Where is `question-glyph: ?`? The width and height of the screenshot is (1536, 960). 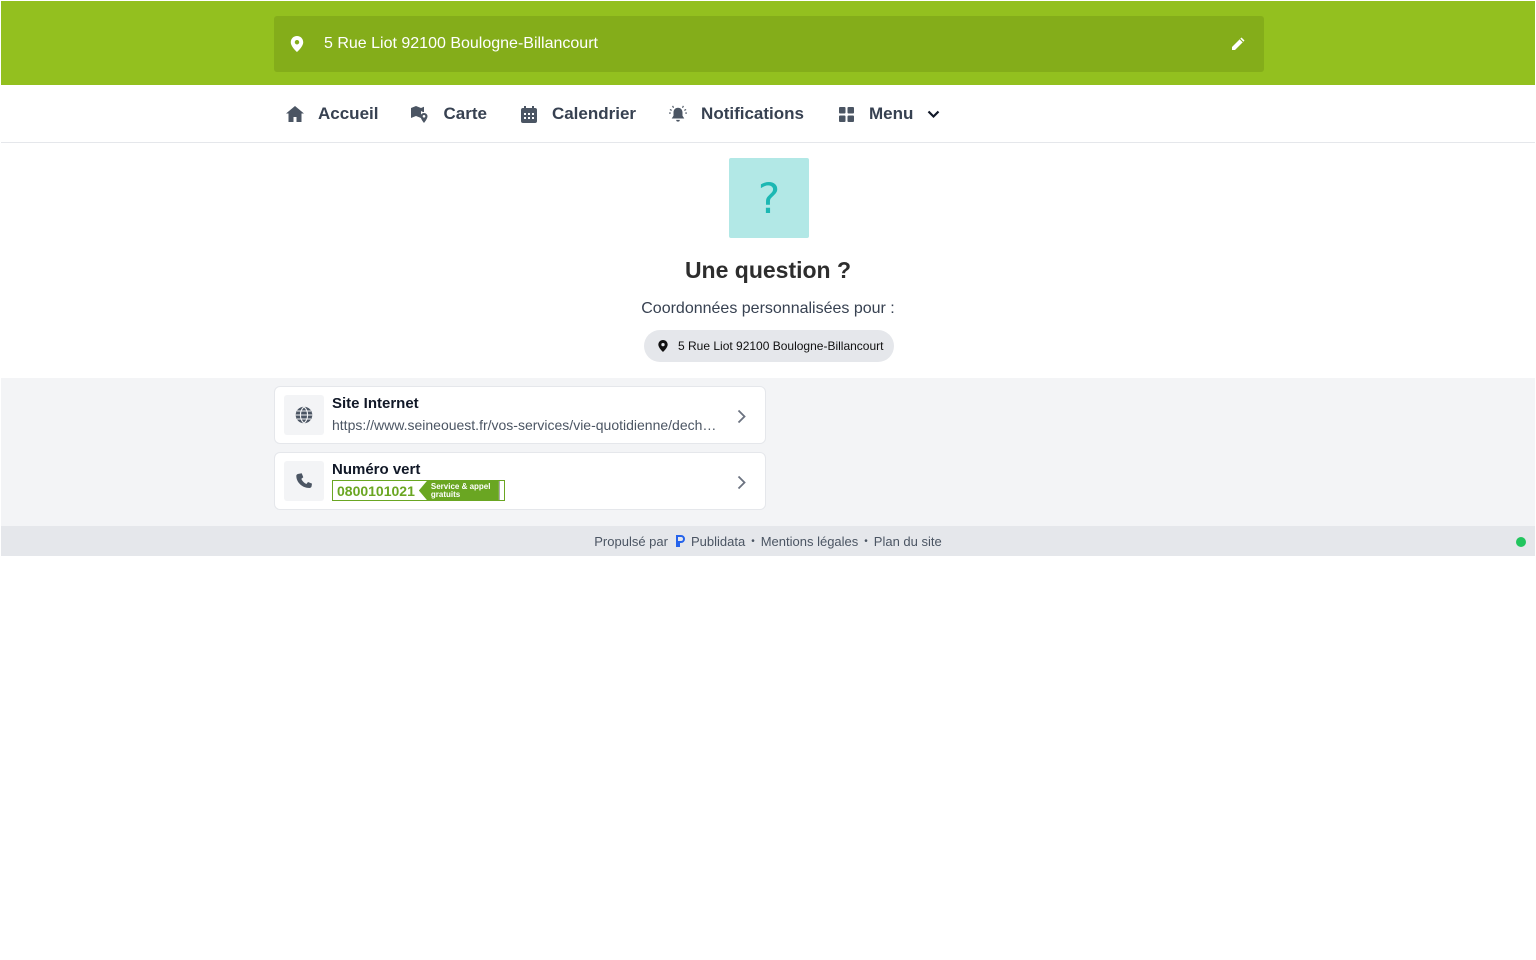 question-glyph: ? is located at coordinates (769, 198).